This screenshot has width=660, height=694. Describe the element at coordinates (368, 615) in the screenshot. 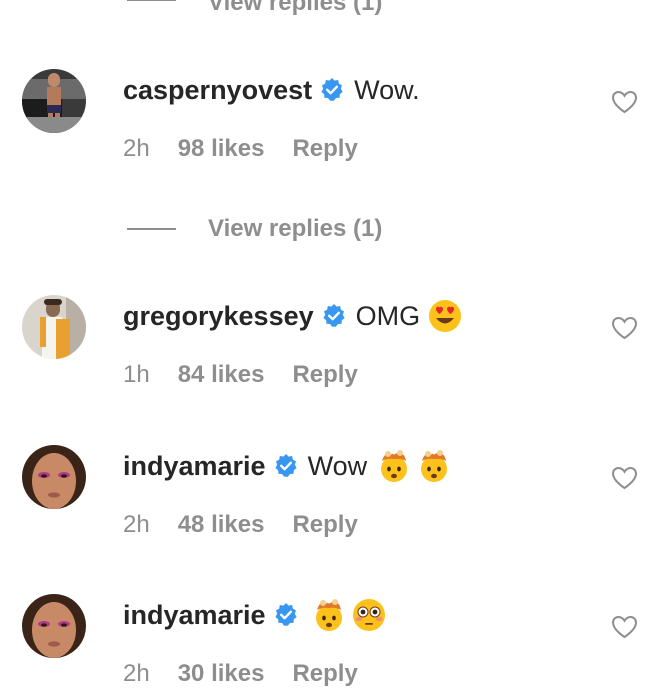

I see `flushed-emoji` at that location.